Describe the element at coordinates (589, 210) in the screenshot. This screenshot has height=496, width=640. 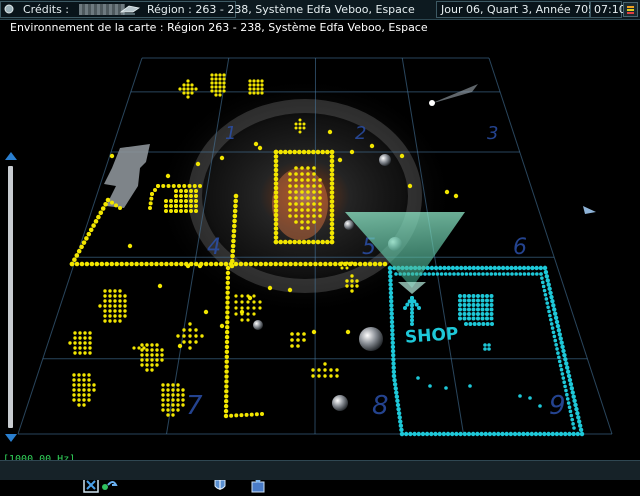
I see `spaceship-marker` at that location.